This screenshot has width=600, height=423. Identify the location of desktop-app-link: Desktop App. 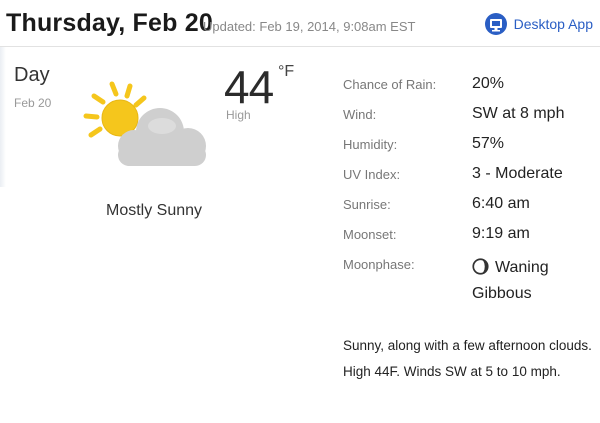
(538, 24).